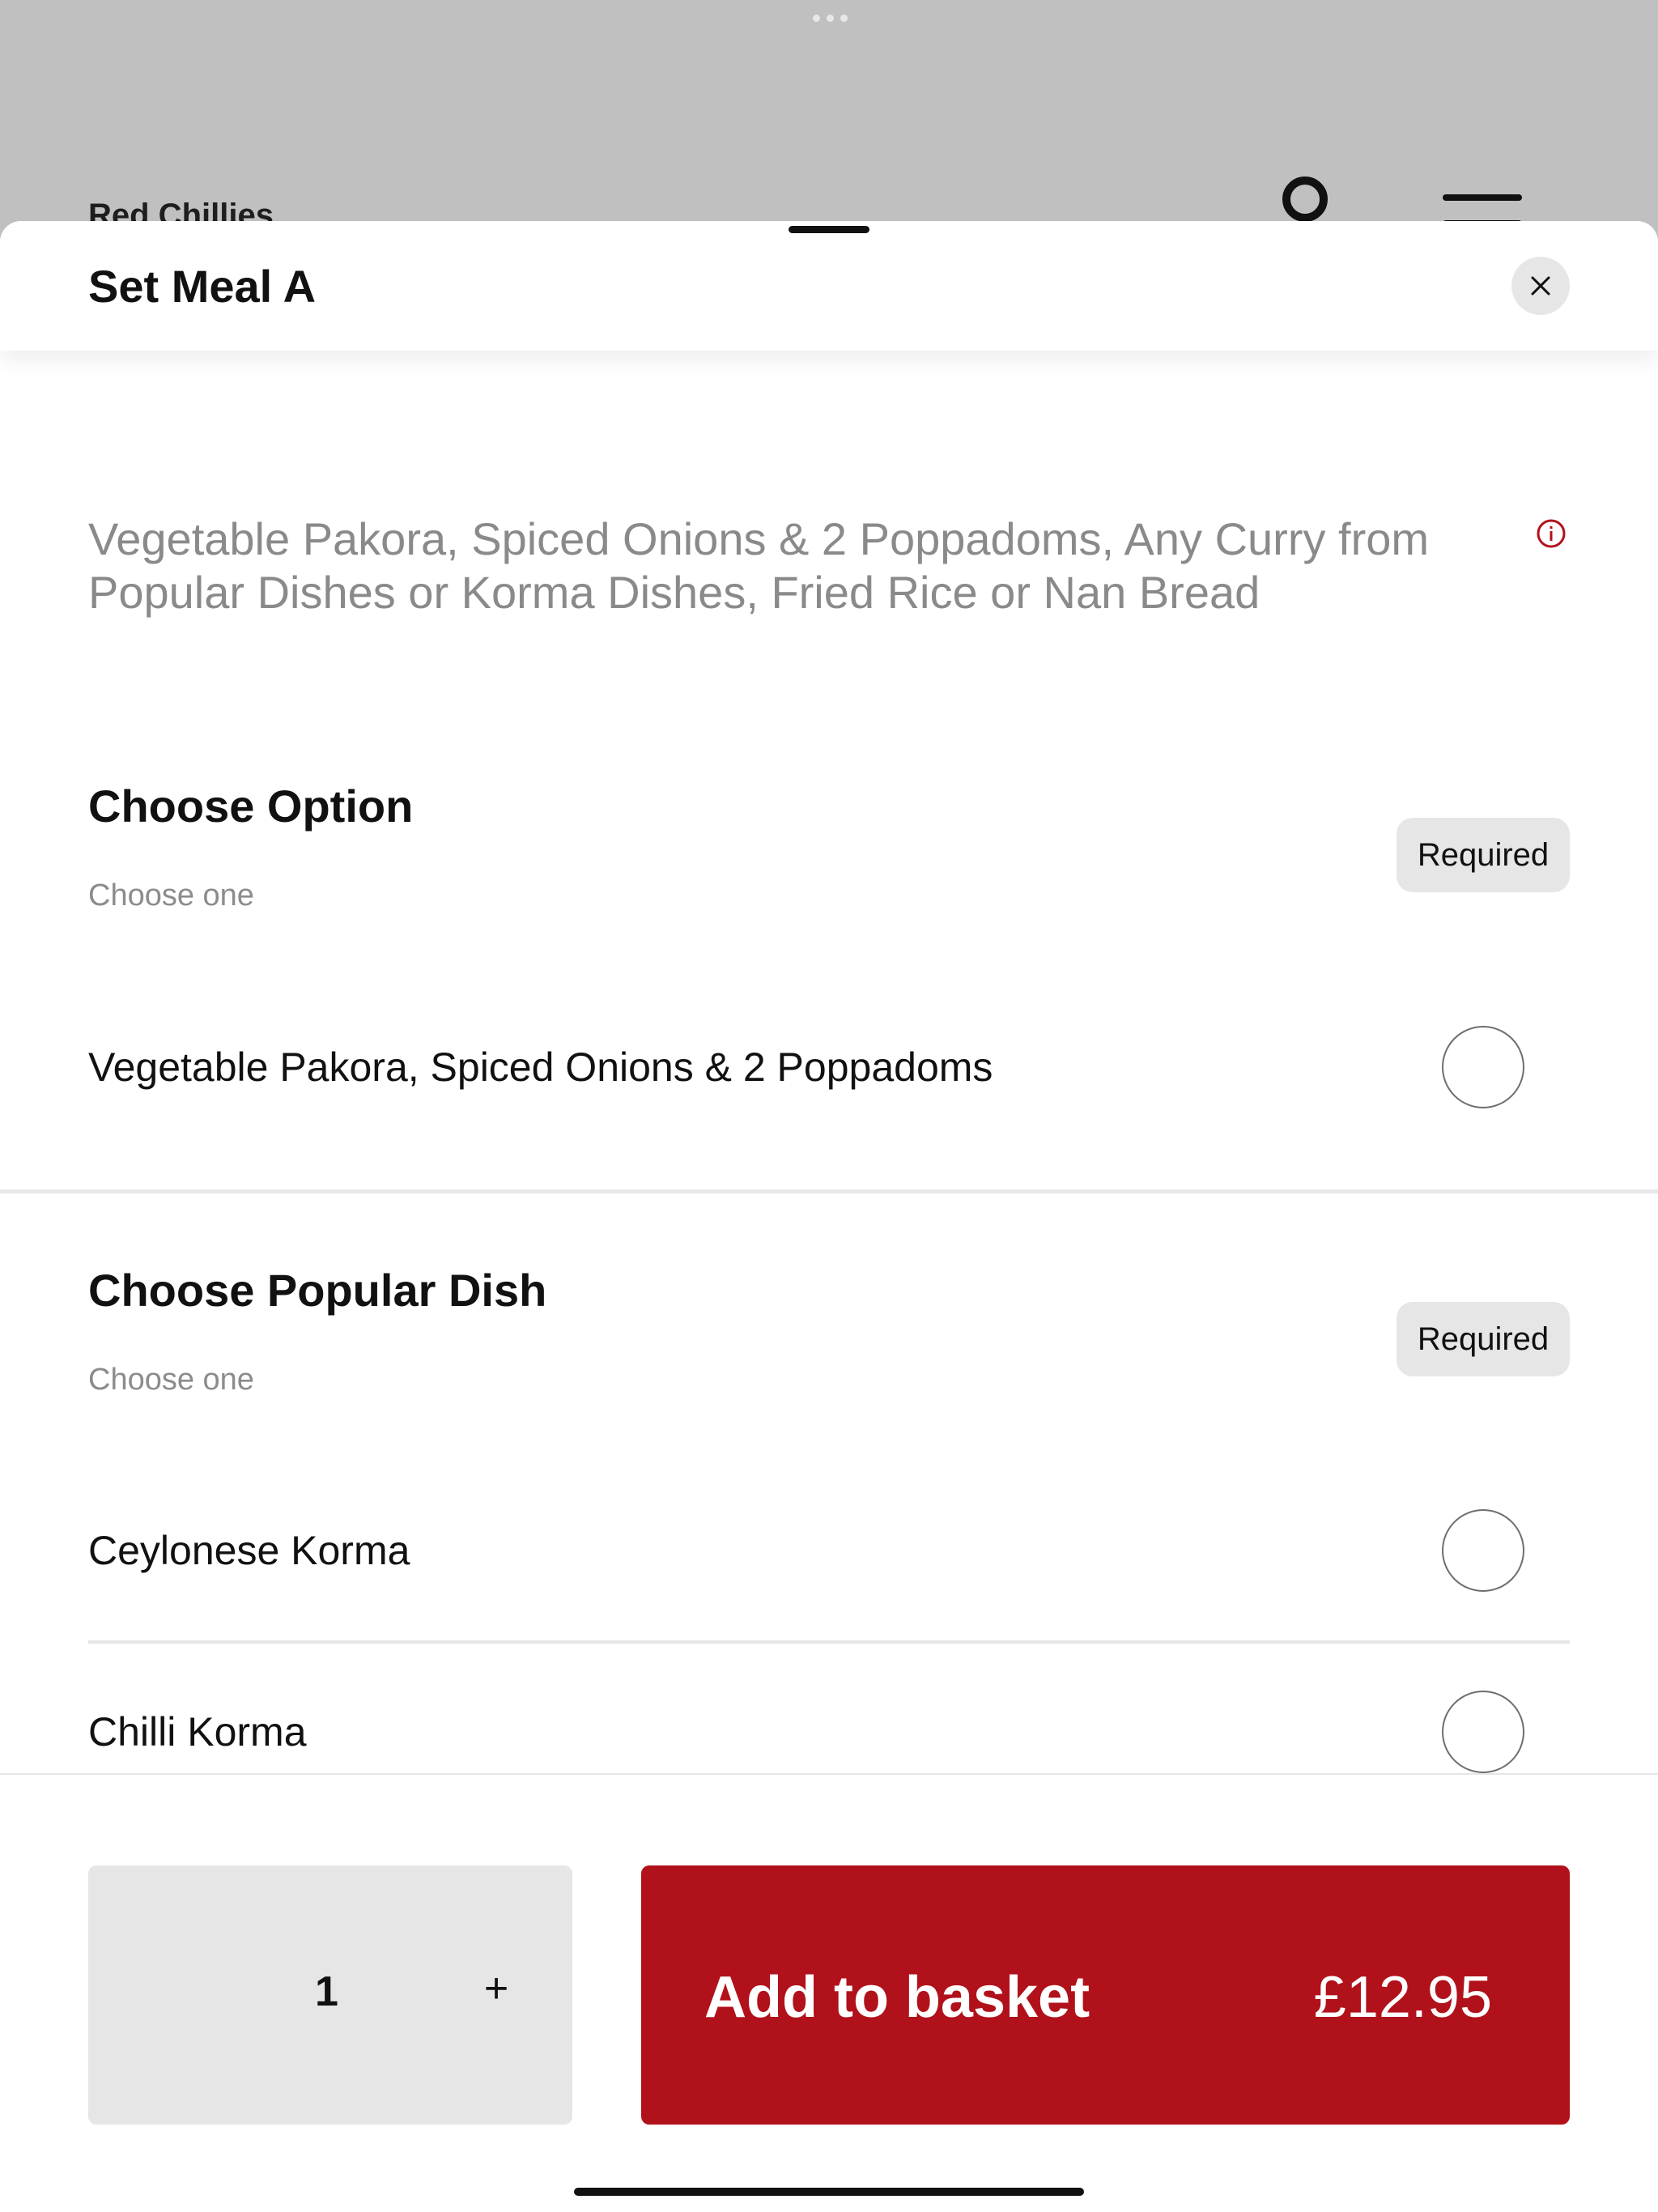 The height and width of the screenshot is (2212, 1658). Describe the element at coordinates (1105, 1995) in the screenshot. I see `add-to-basket-button: Add to basket £12.95` at that location.